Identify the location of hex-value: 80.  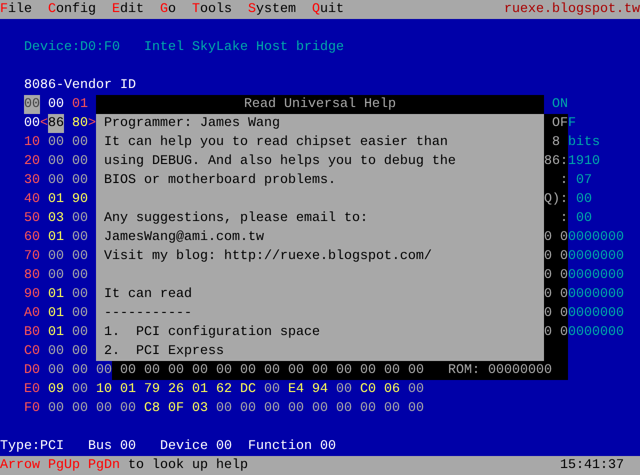
(80, 123).